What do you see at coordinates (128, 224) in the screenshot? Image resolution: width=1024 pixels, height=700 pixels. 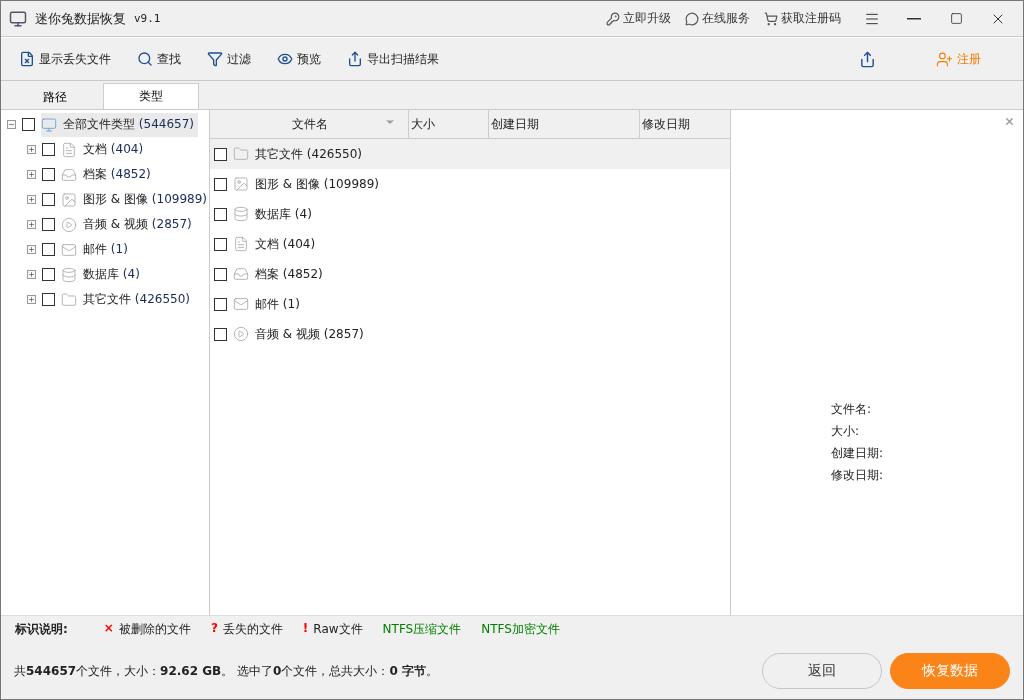 I see `tree-item: 音频 & 视频 (2857)` at bounding box center [128, 224].